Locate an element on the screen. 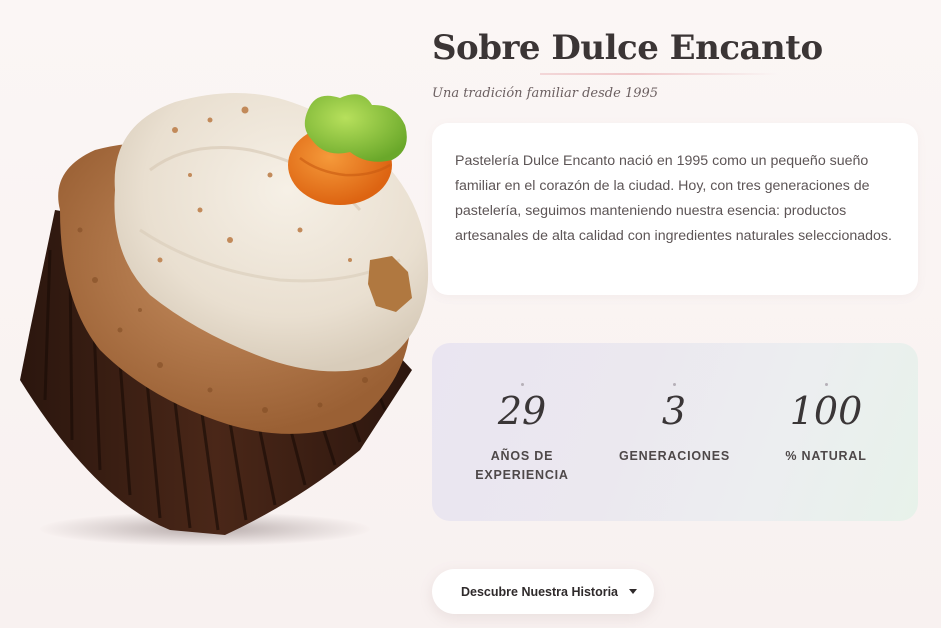 The image size is (941, 628). stat-natural: 100 % NATURAL is located at coordinates (826, 404).